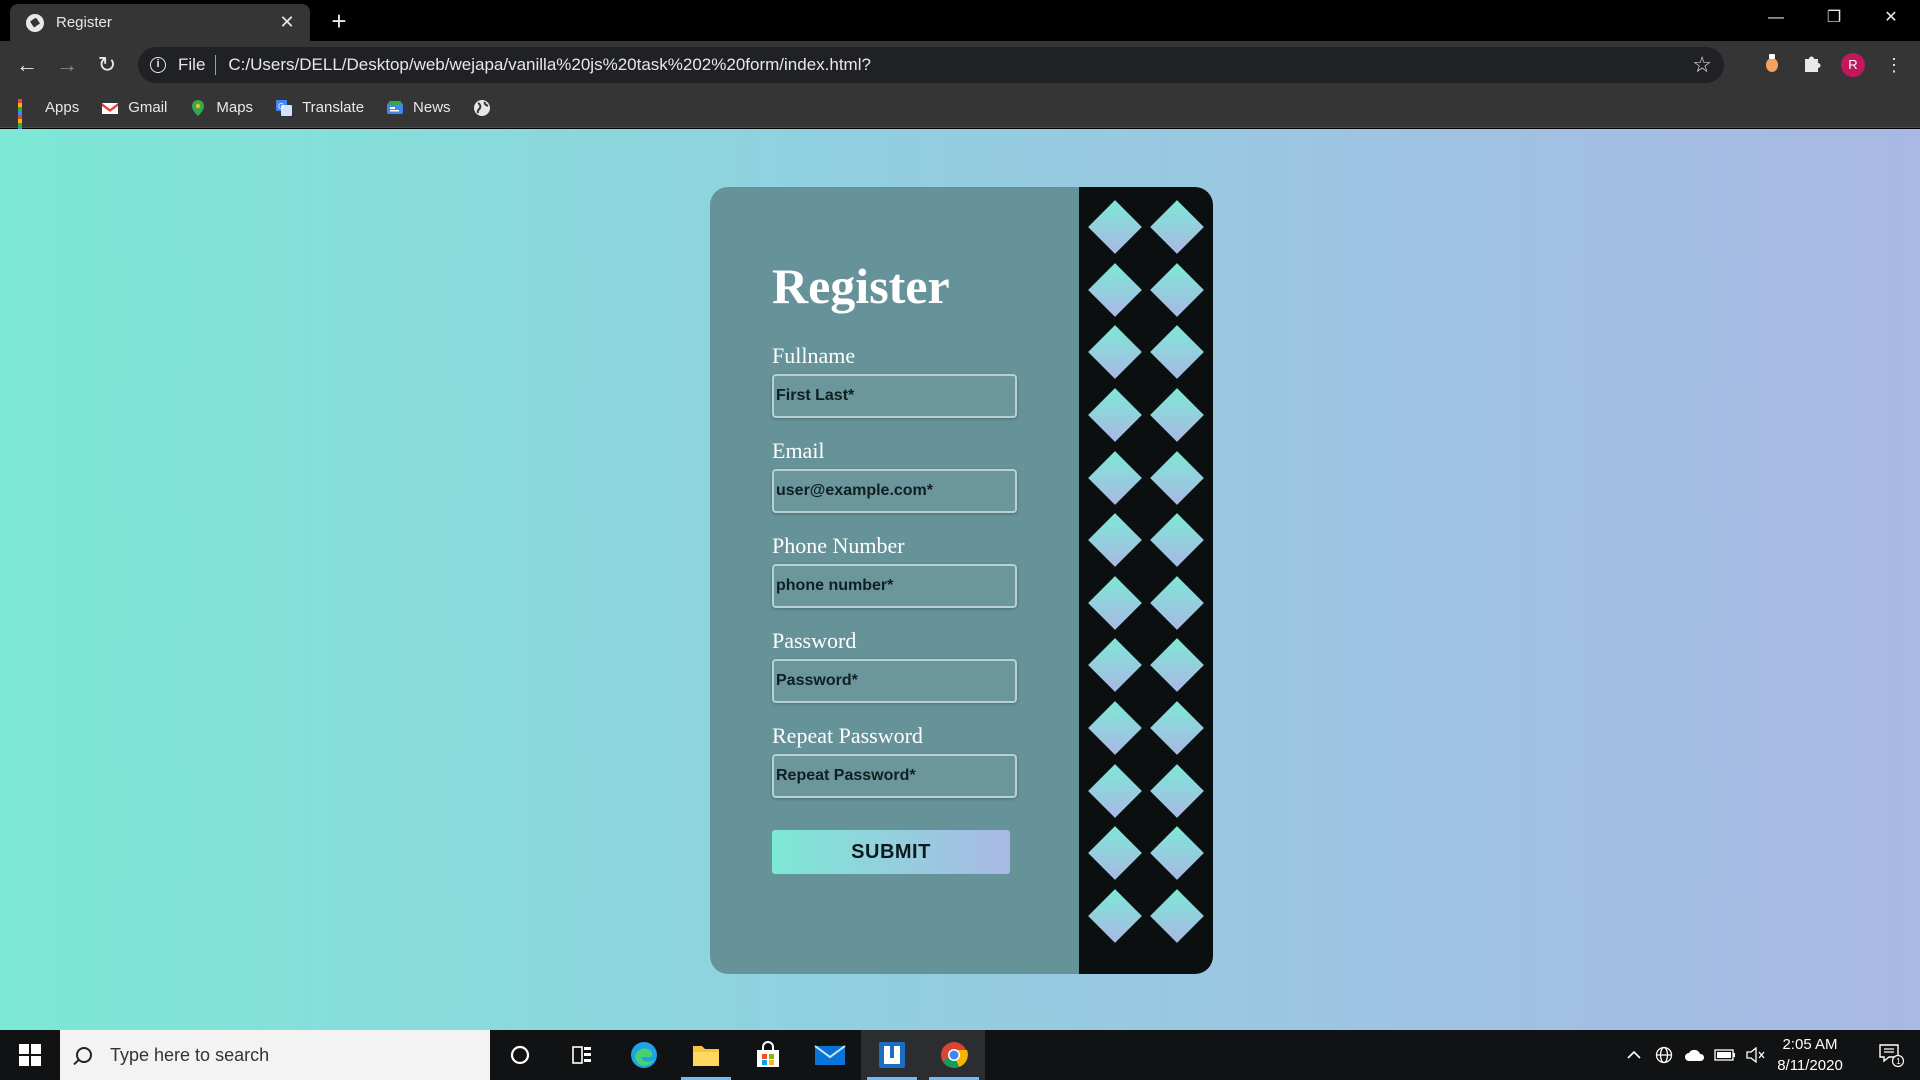 This screenshot has height=1080, width=1920. I want to click on bookmark-star-icon: ☆, so click(1702, 65).